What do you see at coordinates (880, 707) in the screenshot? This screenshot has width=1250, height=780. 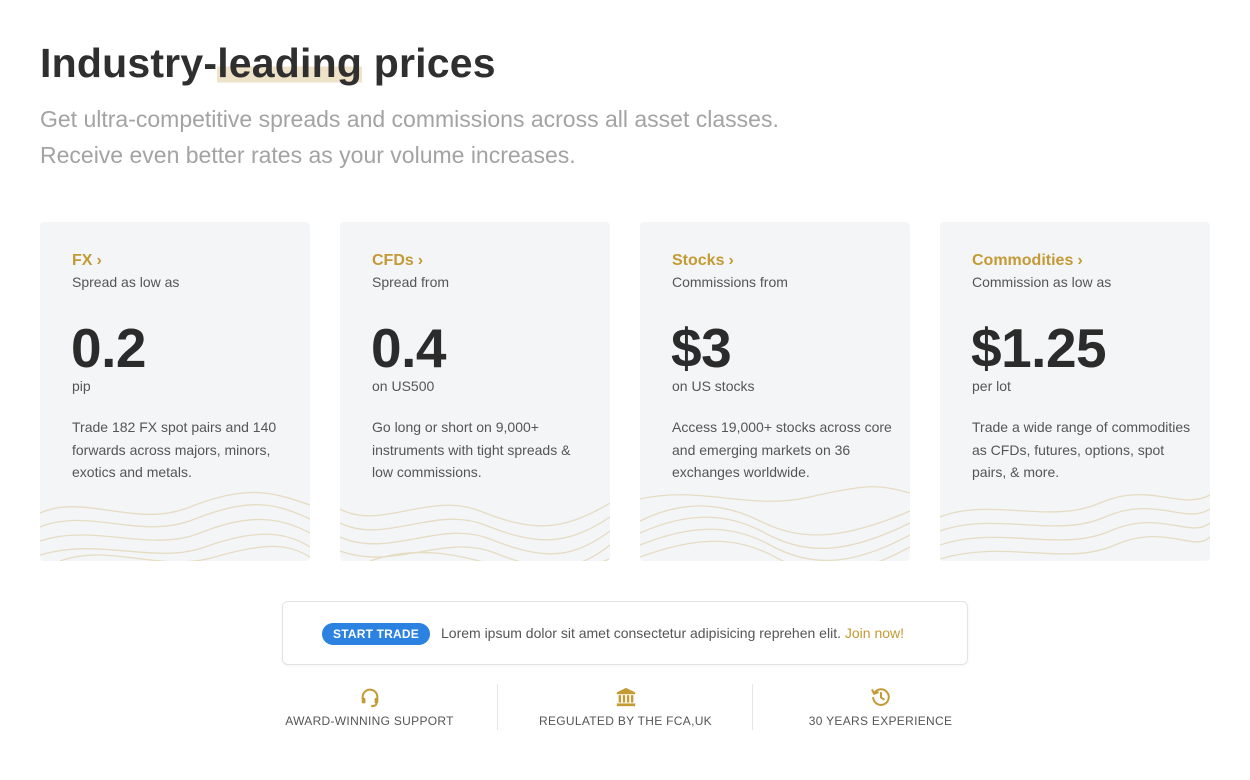 I see `feature-experience: 30 YEARS EXPERIENCE` at bounding box center [880, 707].